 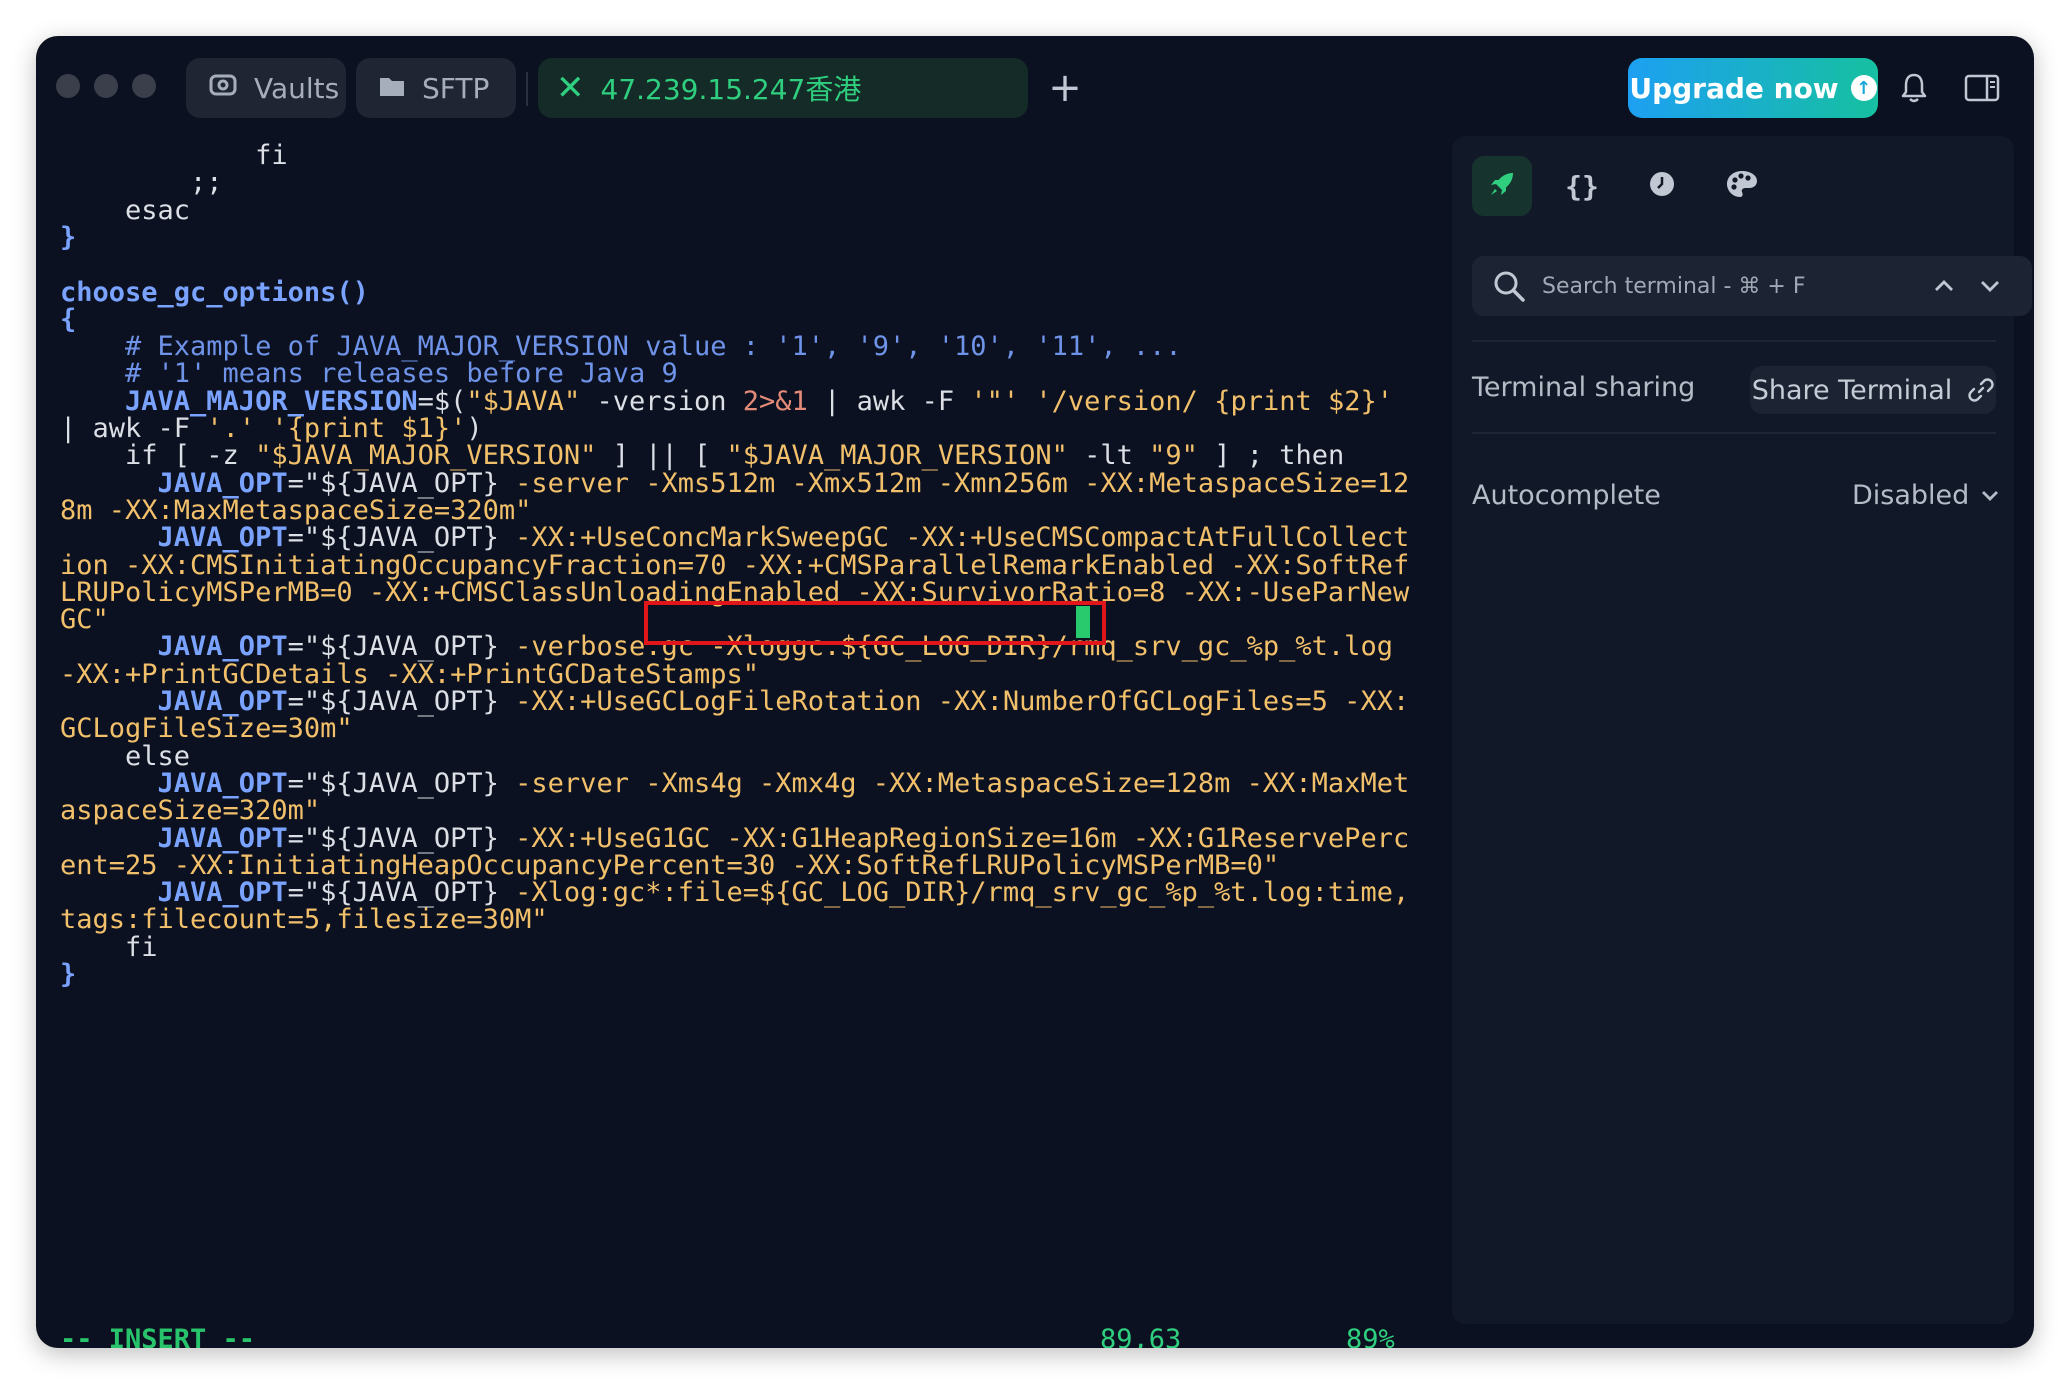 I want to click on terminal-text-segment: '"' '/version/ {print $2}', so click(x=1181, y=401).